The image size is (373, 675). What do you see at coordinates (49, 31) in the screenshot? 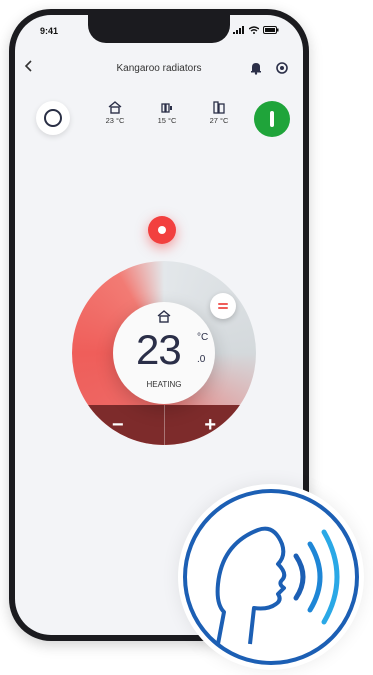
I see `status-time: 9:41` at bounding box center [49, 31].